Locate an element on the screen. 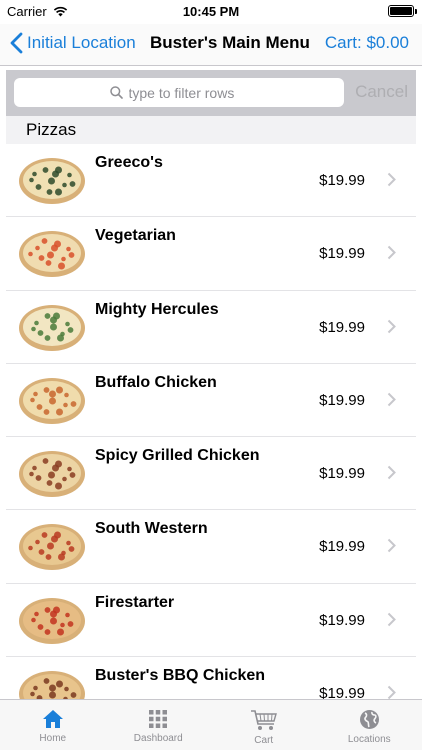 Image resolution: width=422 pixels, height=750 pixels. status-time: 10:45 PM is located at coordinates (211, 11).